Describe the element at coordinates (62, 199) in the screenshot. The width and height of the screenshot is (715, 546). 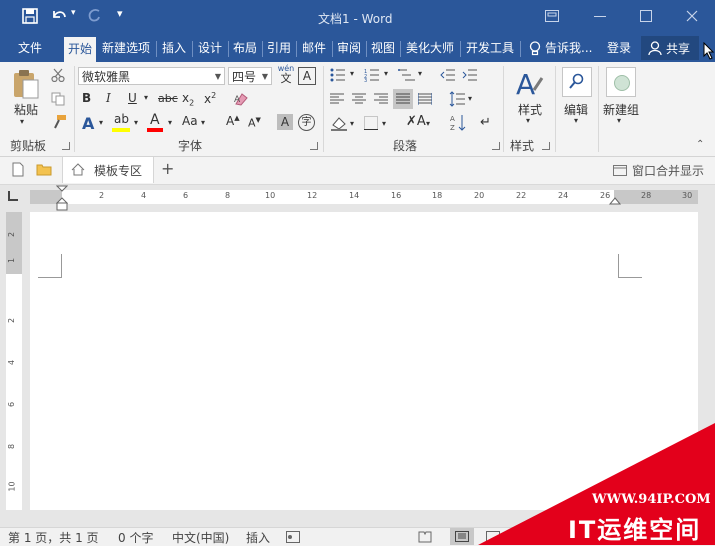
I see `indent-markers-icon` at that location.